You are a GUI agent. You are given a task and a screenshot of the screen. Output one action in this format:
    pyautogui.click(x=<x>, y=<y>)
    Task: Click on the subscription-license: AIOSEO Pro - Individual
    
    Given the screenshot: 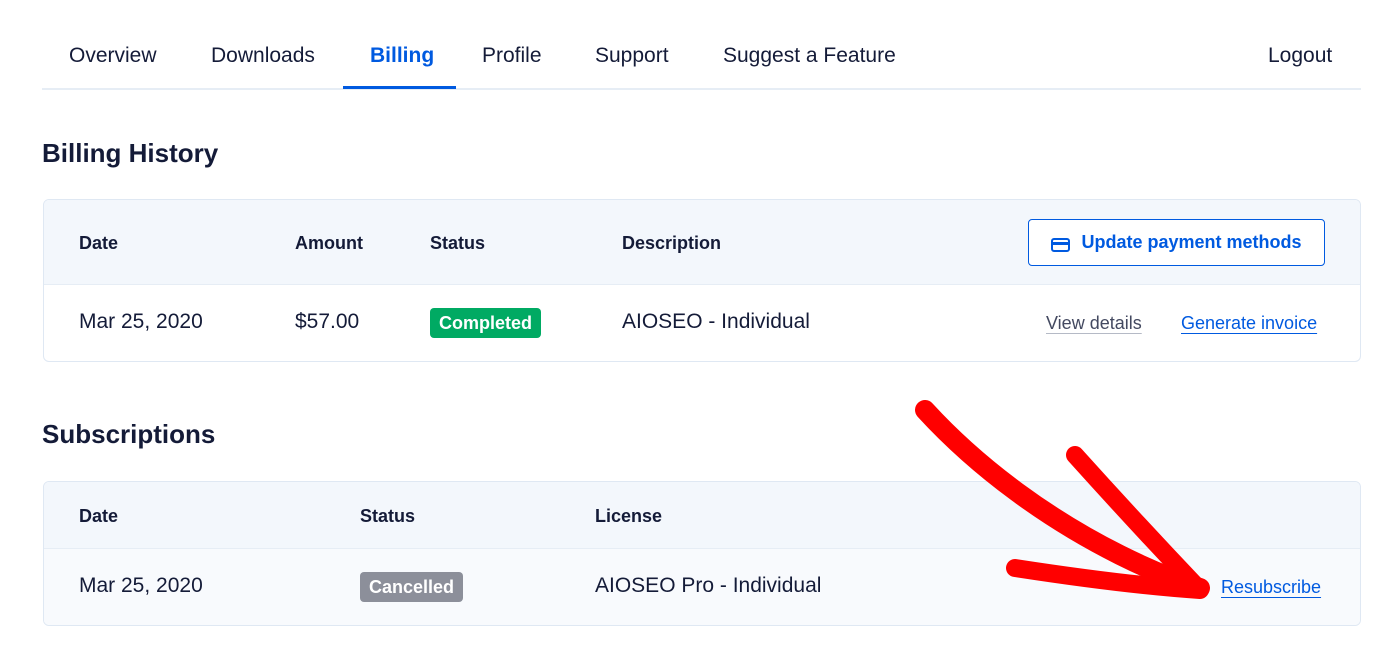 What is the action you would take?
    pyautogui.click(x=708, y=585)
    